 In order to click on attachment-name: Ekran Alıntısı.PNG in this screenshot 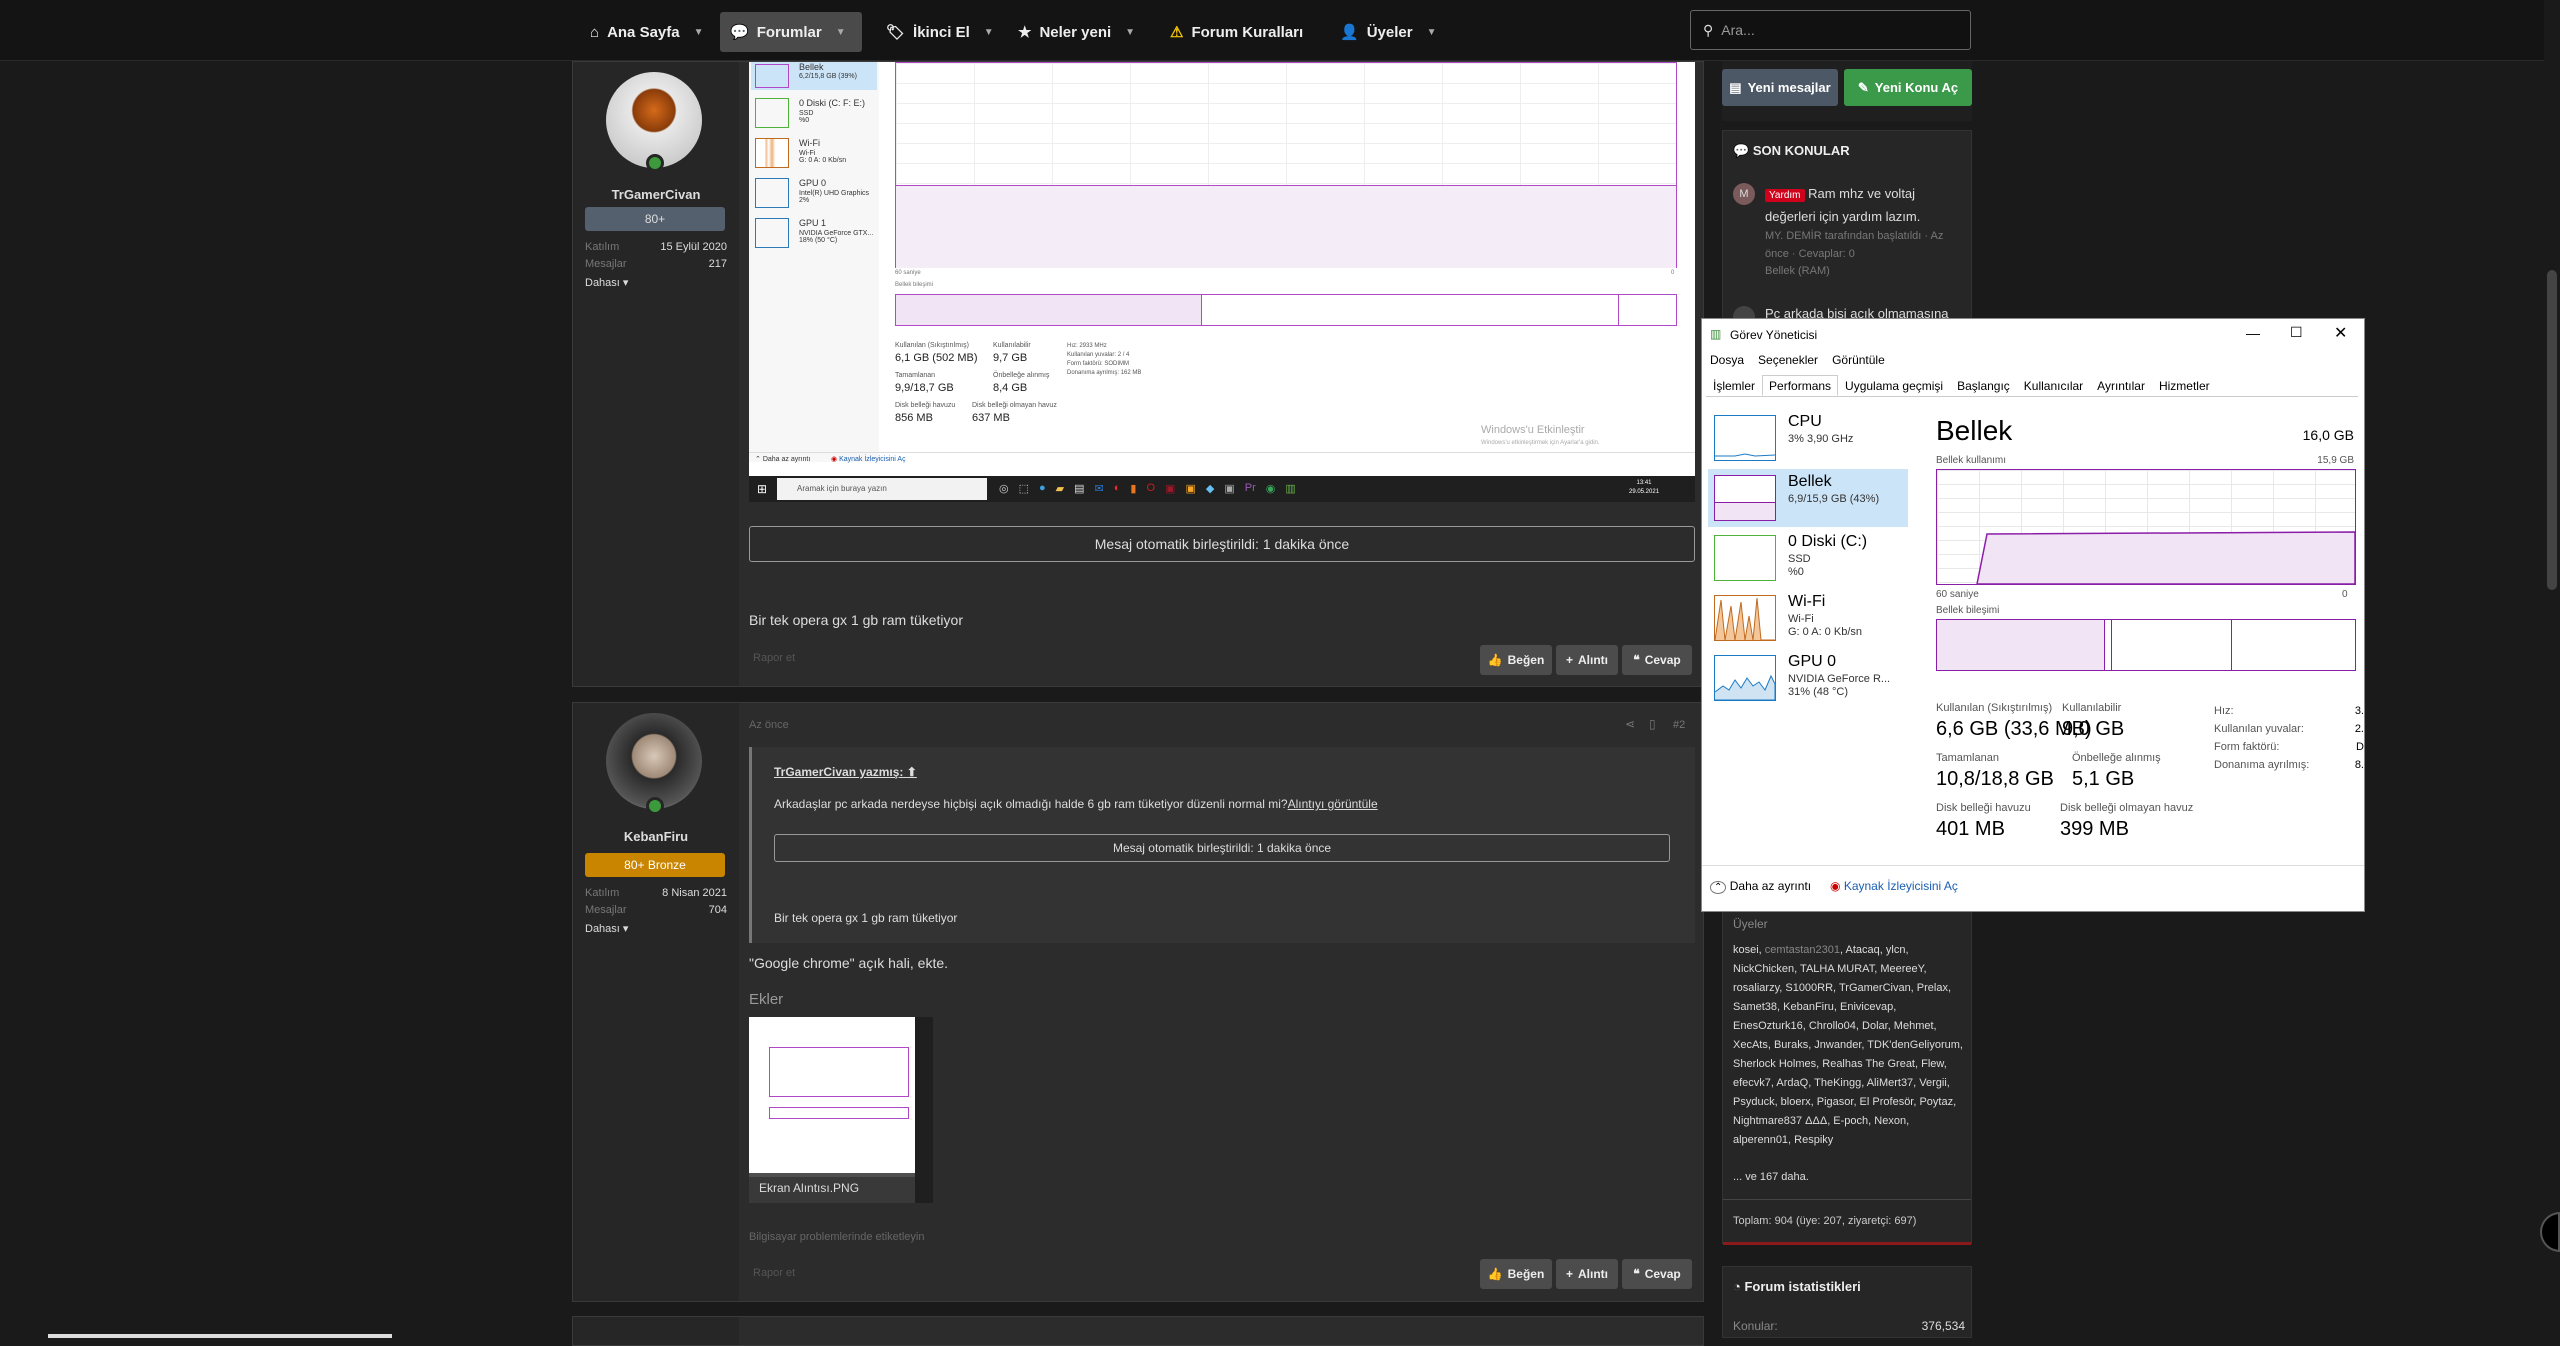, I will do `click(832, 1188)`.